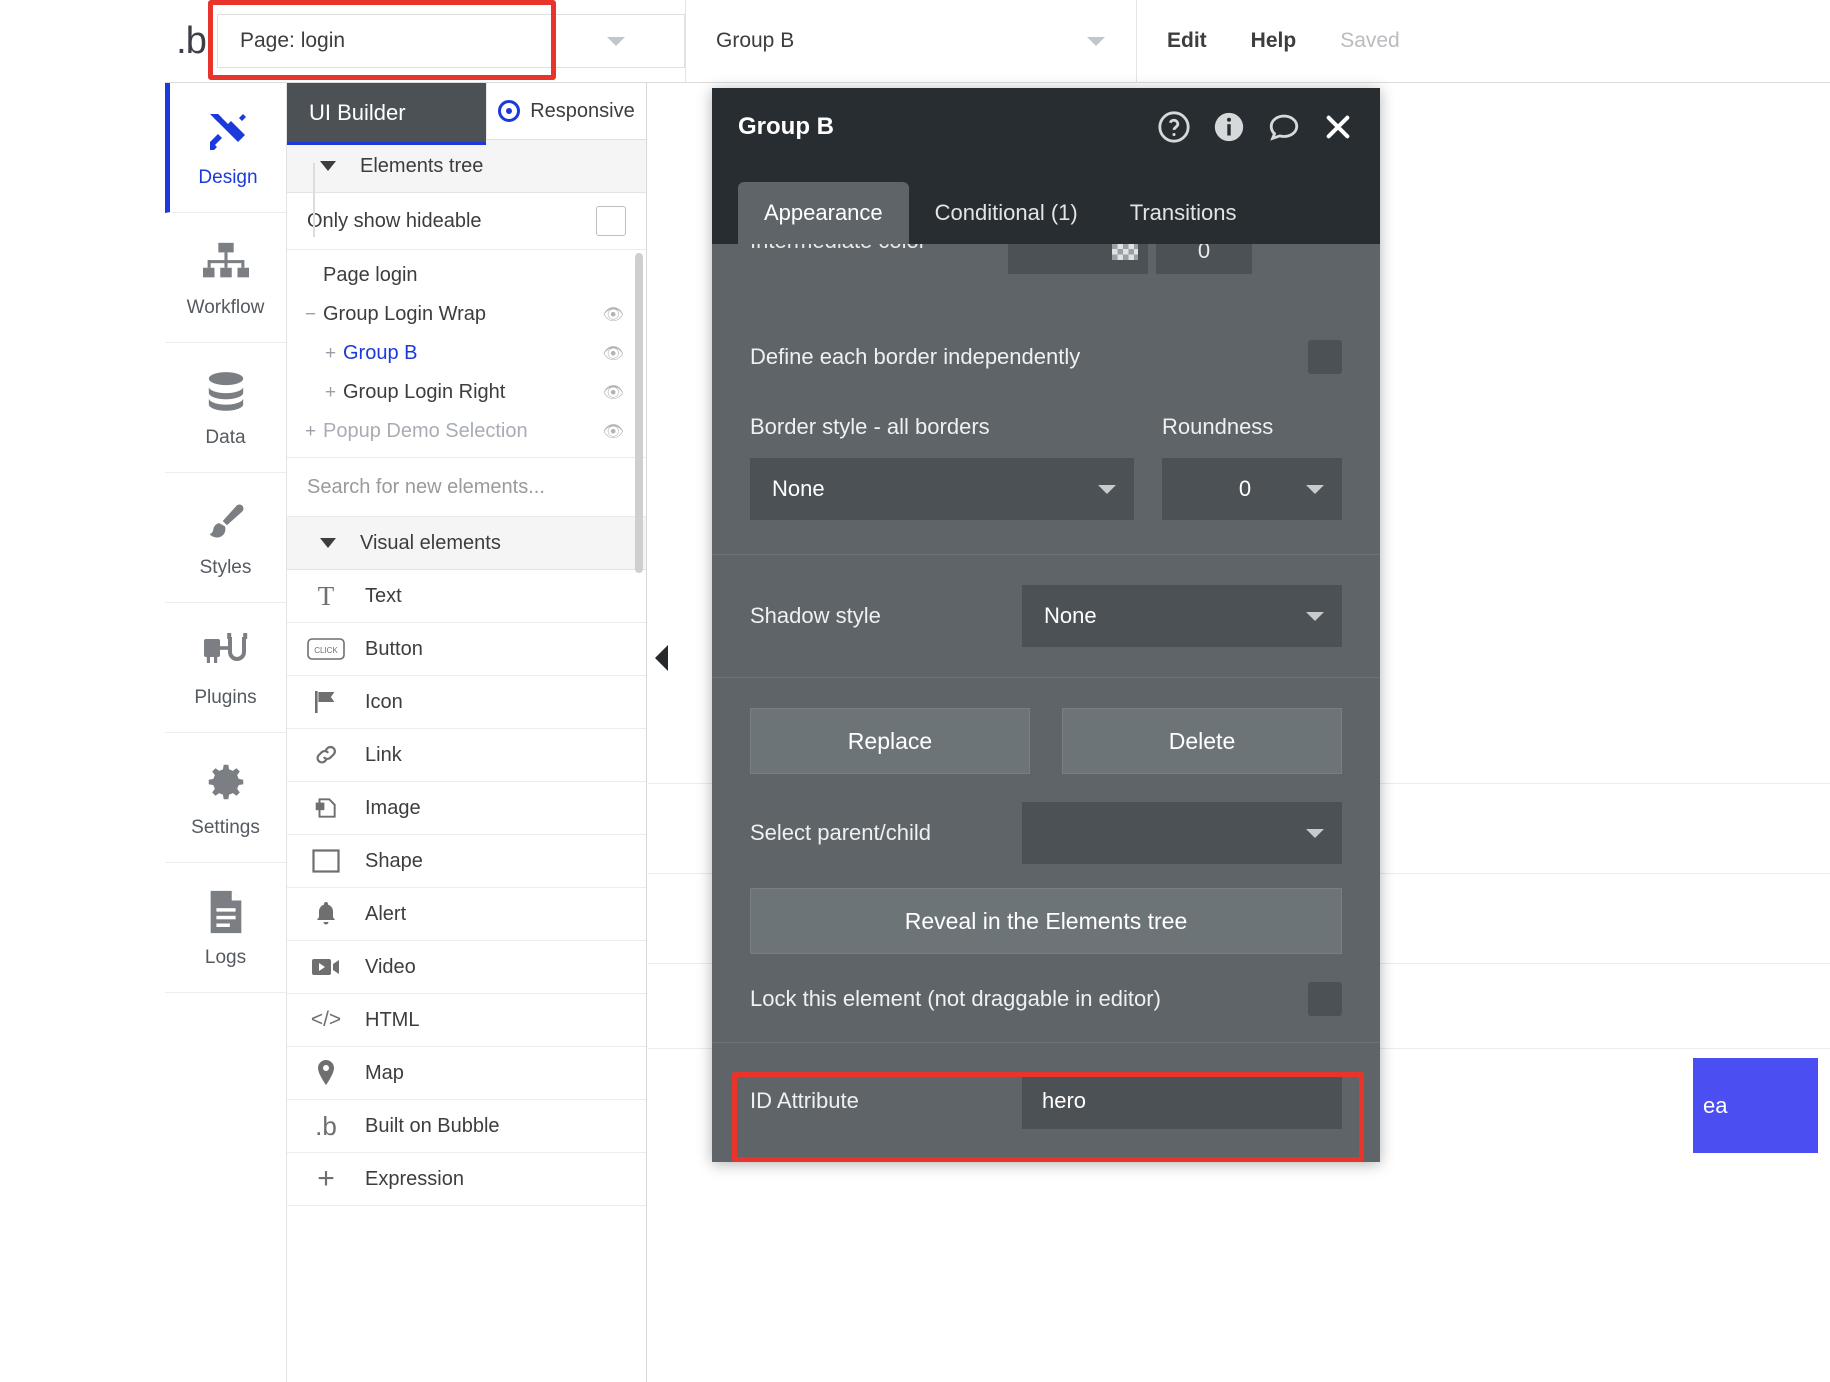 The width and height of the screenshot is (1830, 1382). What do you see at coordinates (466, 221) in the screenshot?
I see `only-show-hideable-row: Only show hideable` at bounding box center [466, 221].